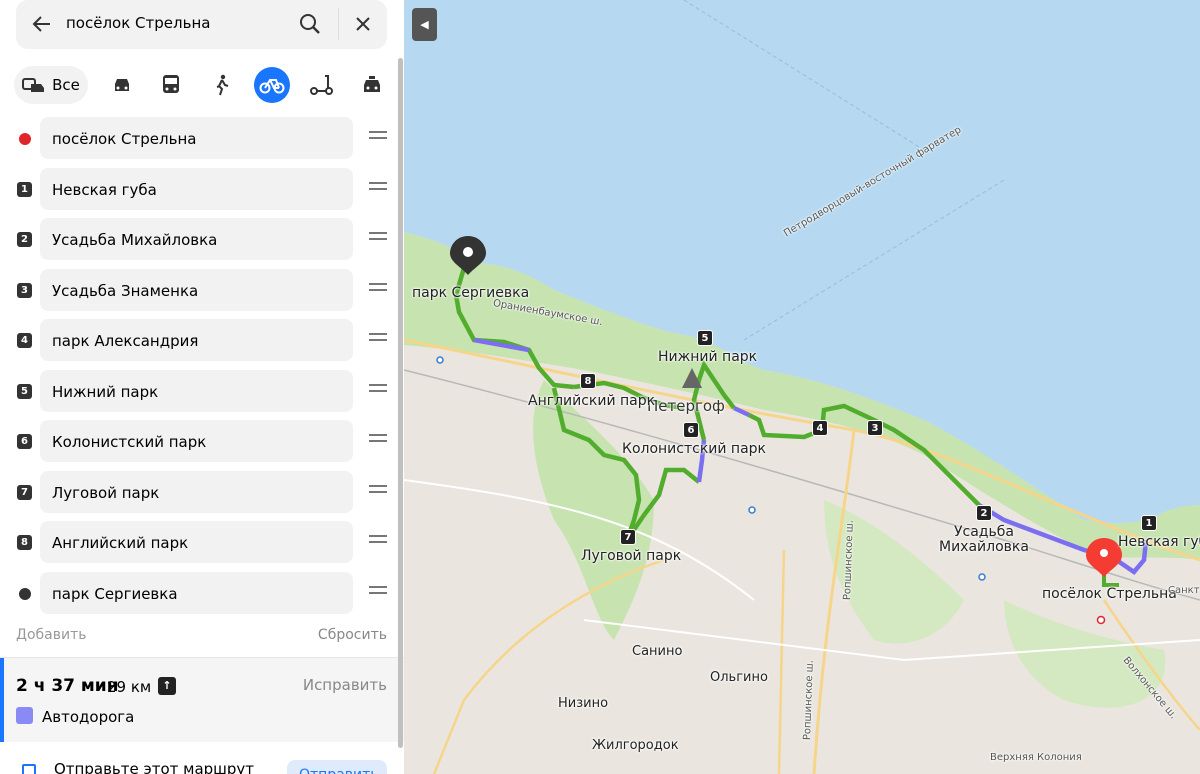 The image size is (1200, 774). I want to click on stop-item: 1 Невская губа, so click(202, 189).